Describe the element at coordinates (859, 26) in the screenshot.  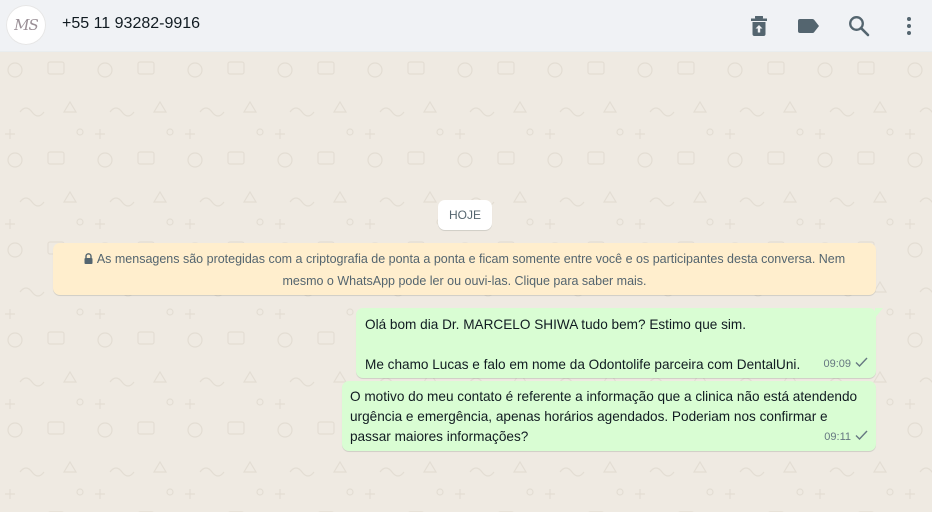
I see `search-icon` at that location.